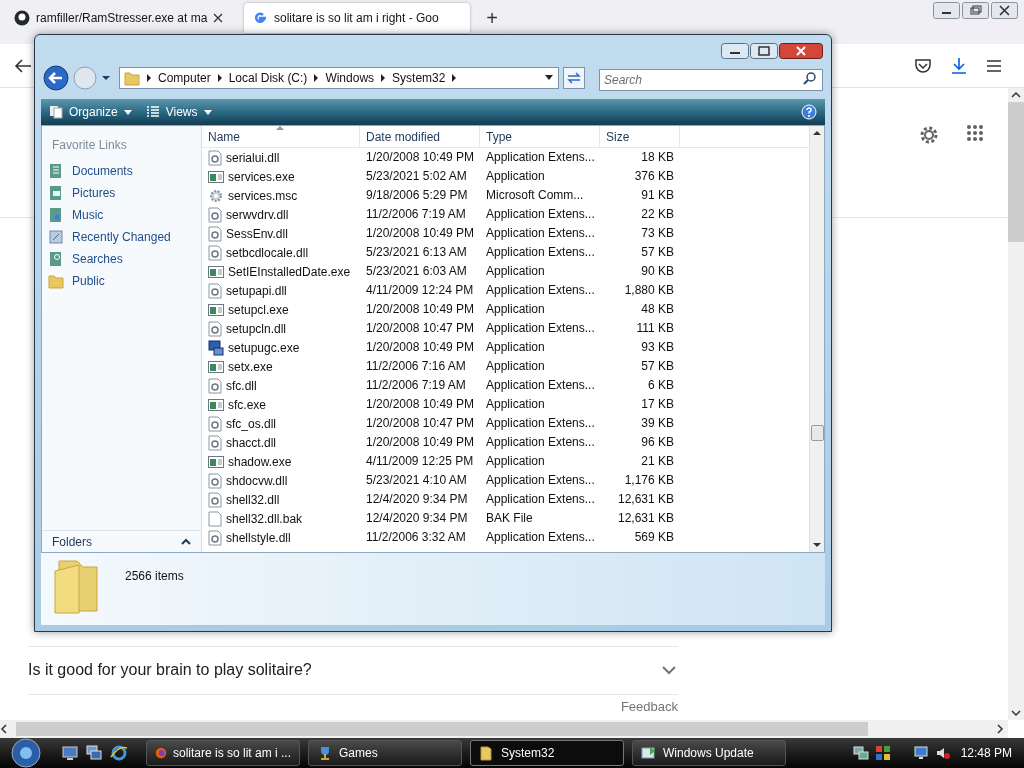  What do you see at coordinates (420, 136) in the screenshot?
I see `column-header: Date modified` at bounding box center [420, 136].